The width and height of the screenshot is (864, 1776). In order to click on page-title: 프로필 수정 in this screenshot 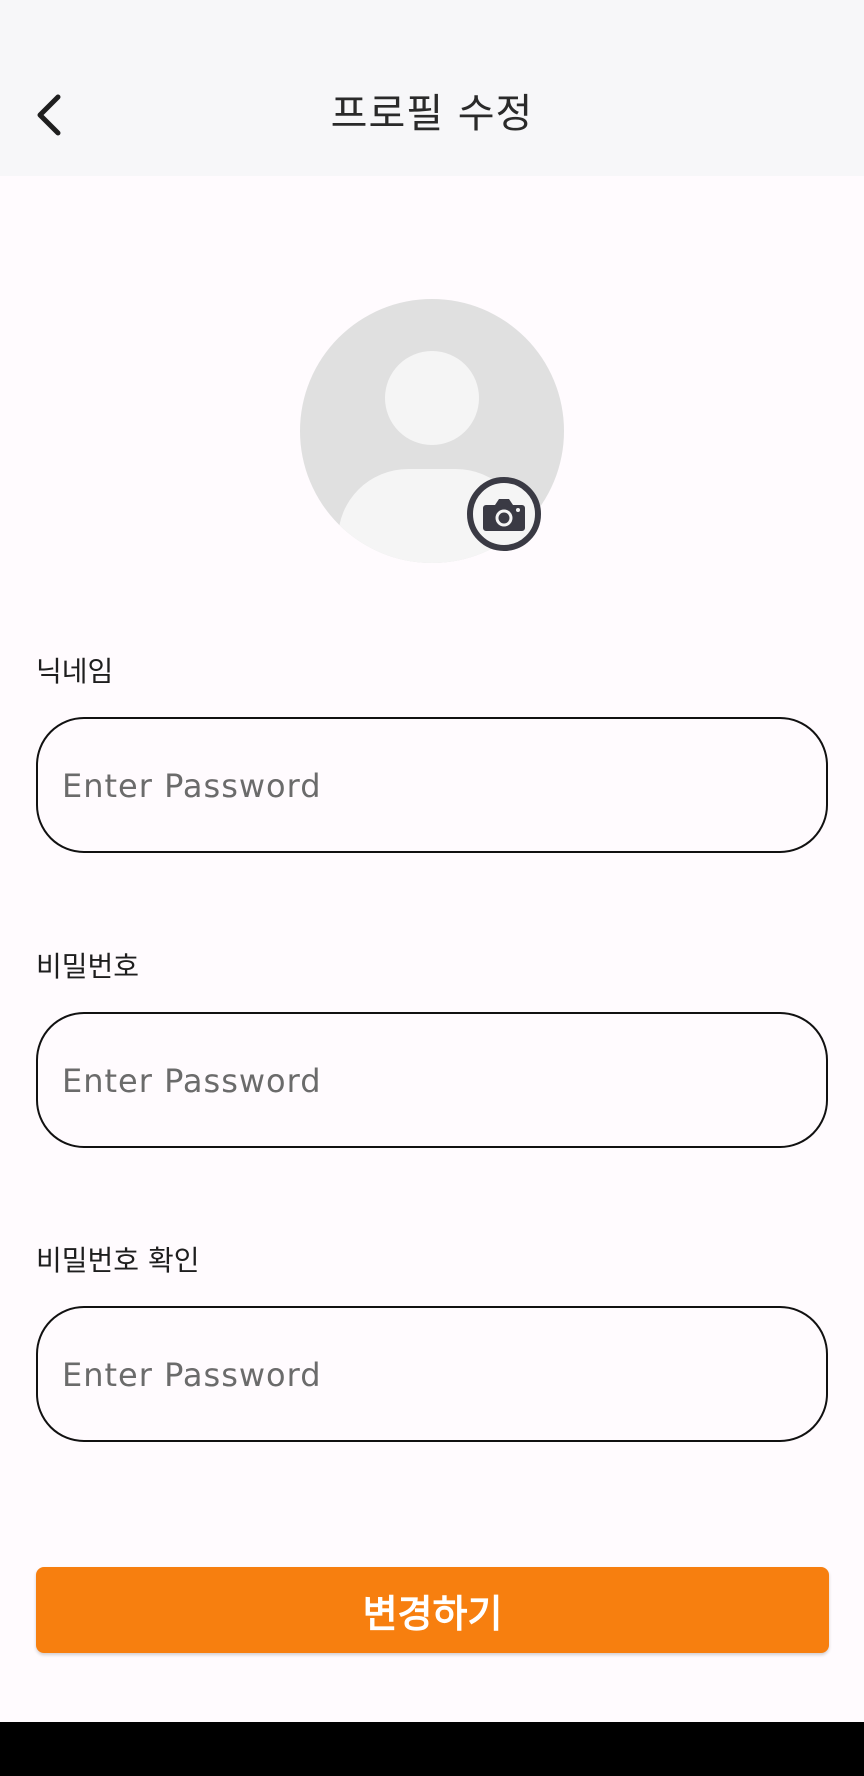, I will do `click(432, 114)`.